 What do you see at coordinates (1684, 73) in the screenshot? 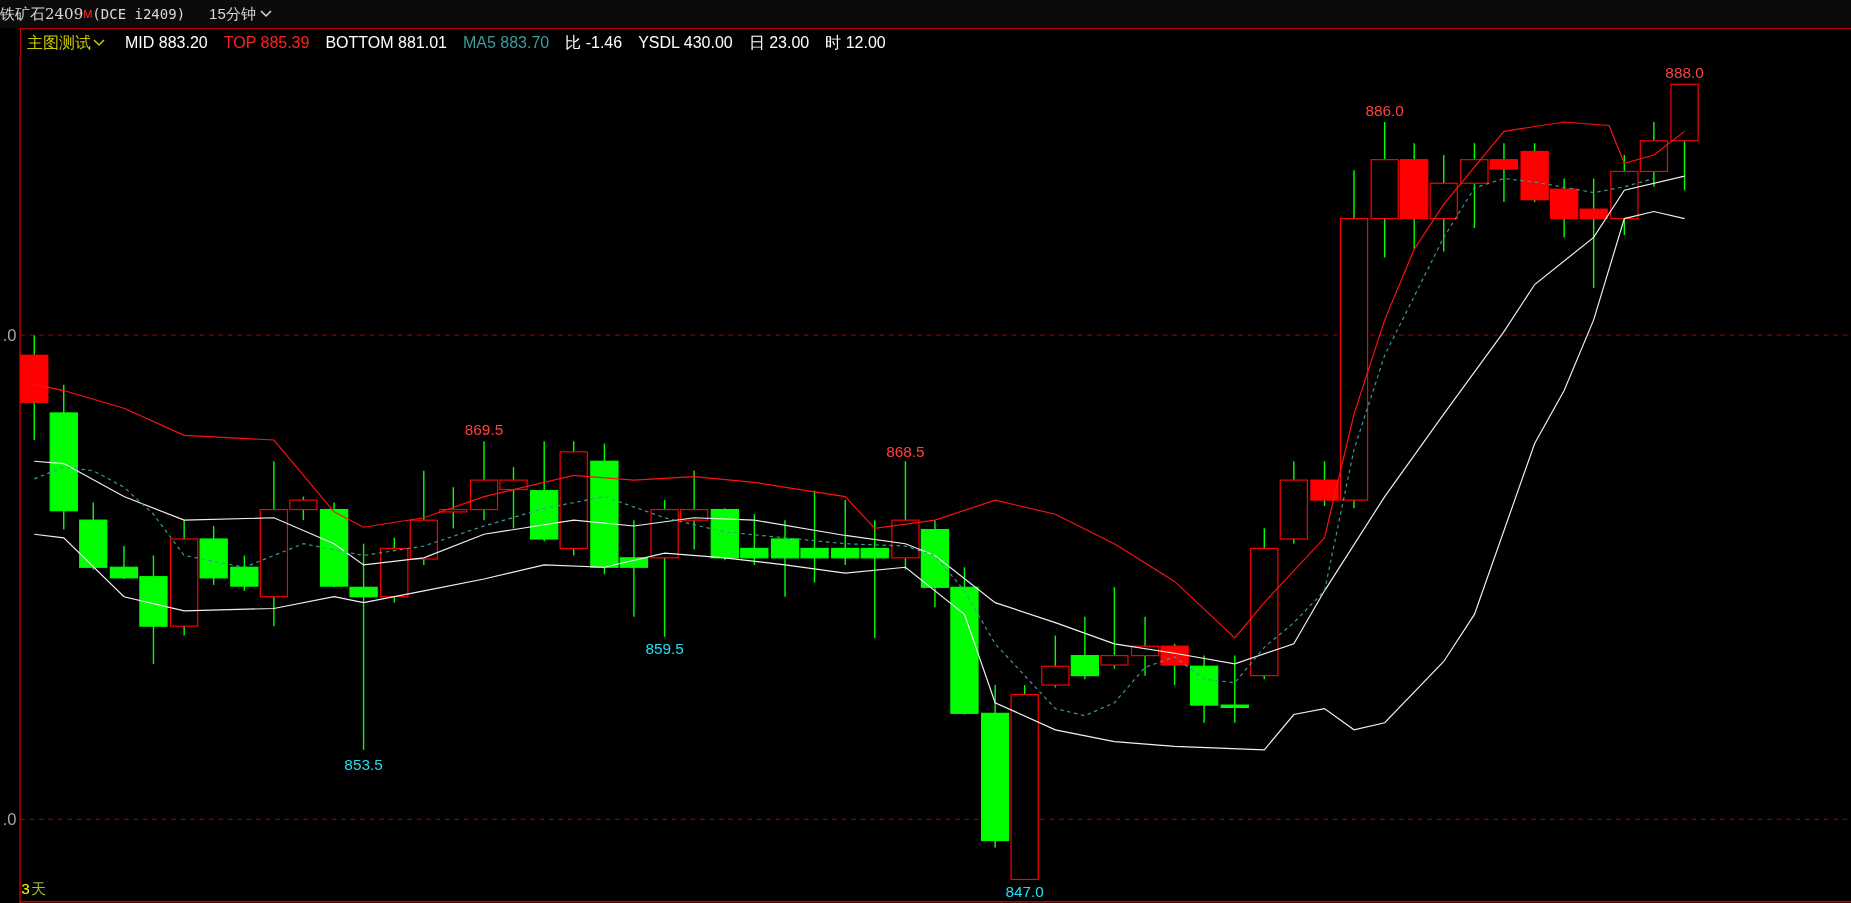
I see `high-price-label: 888.0` at bounding box center [1684, 73].